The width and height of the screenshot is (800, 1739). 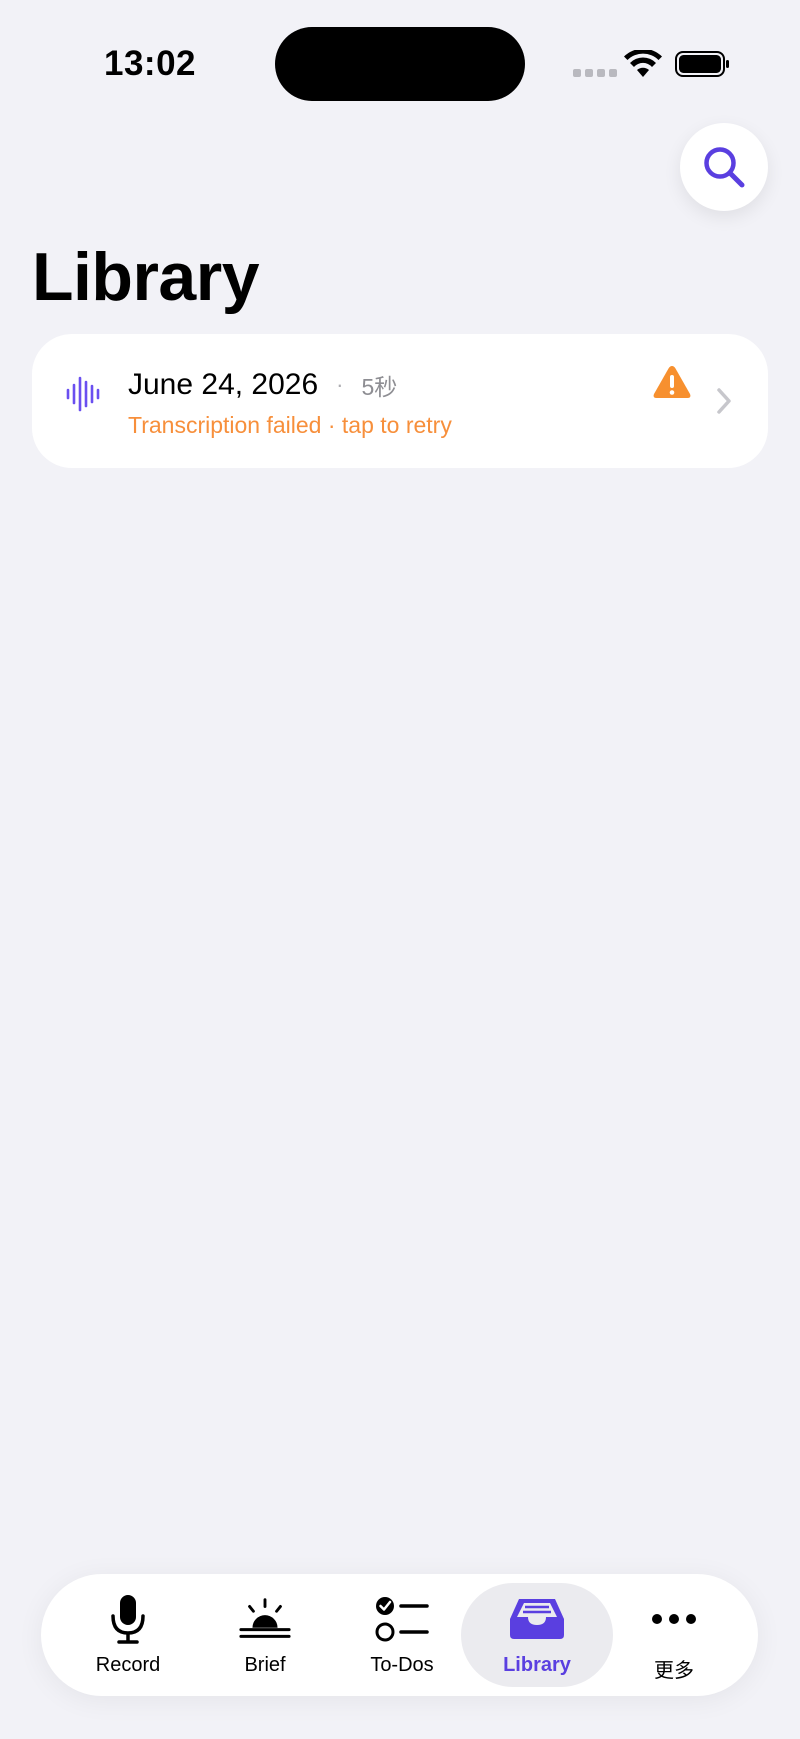 I want to click on dynamic-island, so click(x=400, y=64).